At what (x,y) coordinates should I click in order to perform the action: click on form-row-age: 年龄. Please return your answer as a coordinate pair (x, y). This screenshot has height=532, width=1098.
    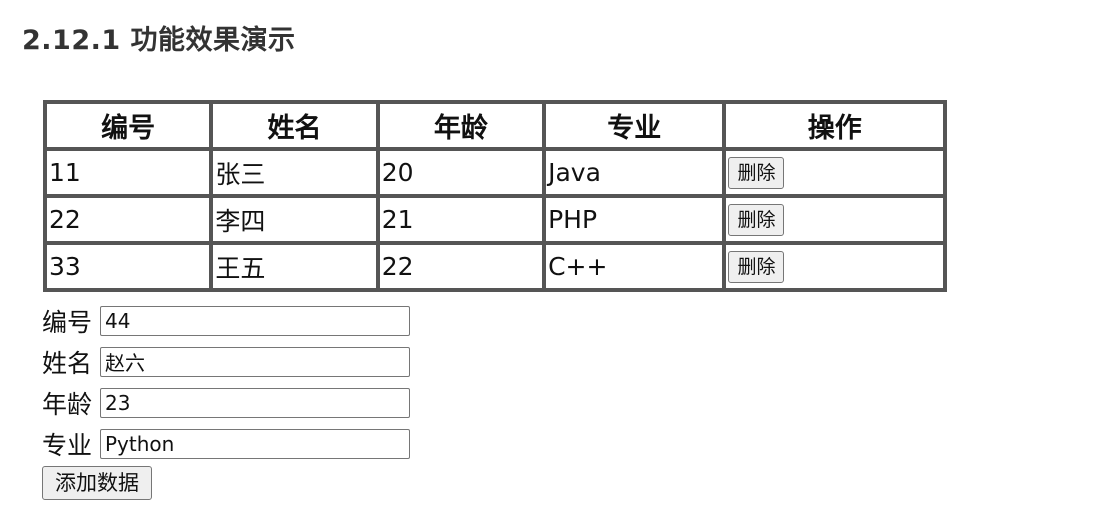
    Looking at the image, I should click on (226, 402).